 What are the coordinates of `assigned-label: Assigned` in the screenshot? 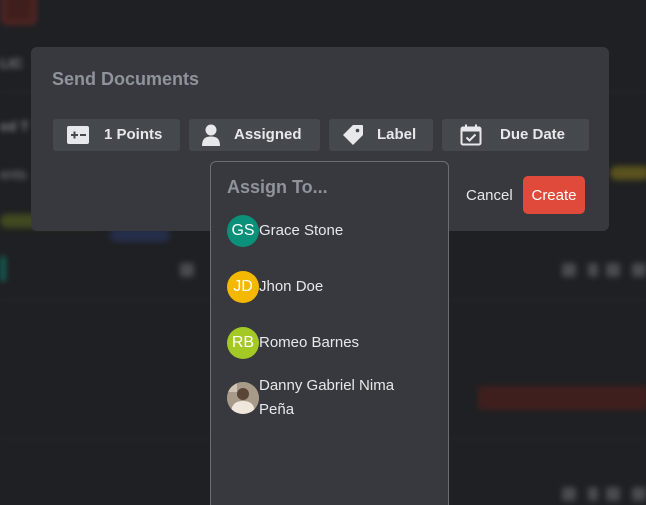 It's located at (268, 134).